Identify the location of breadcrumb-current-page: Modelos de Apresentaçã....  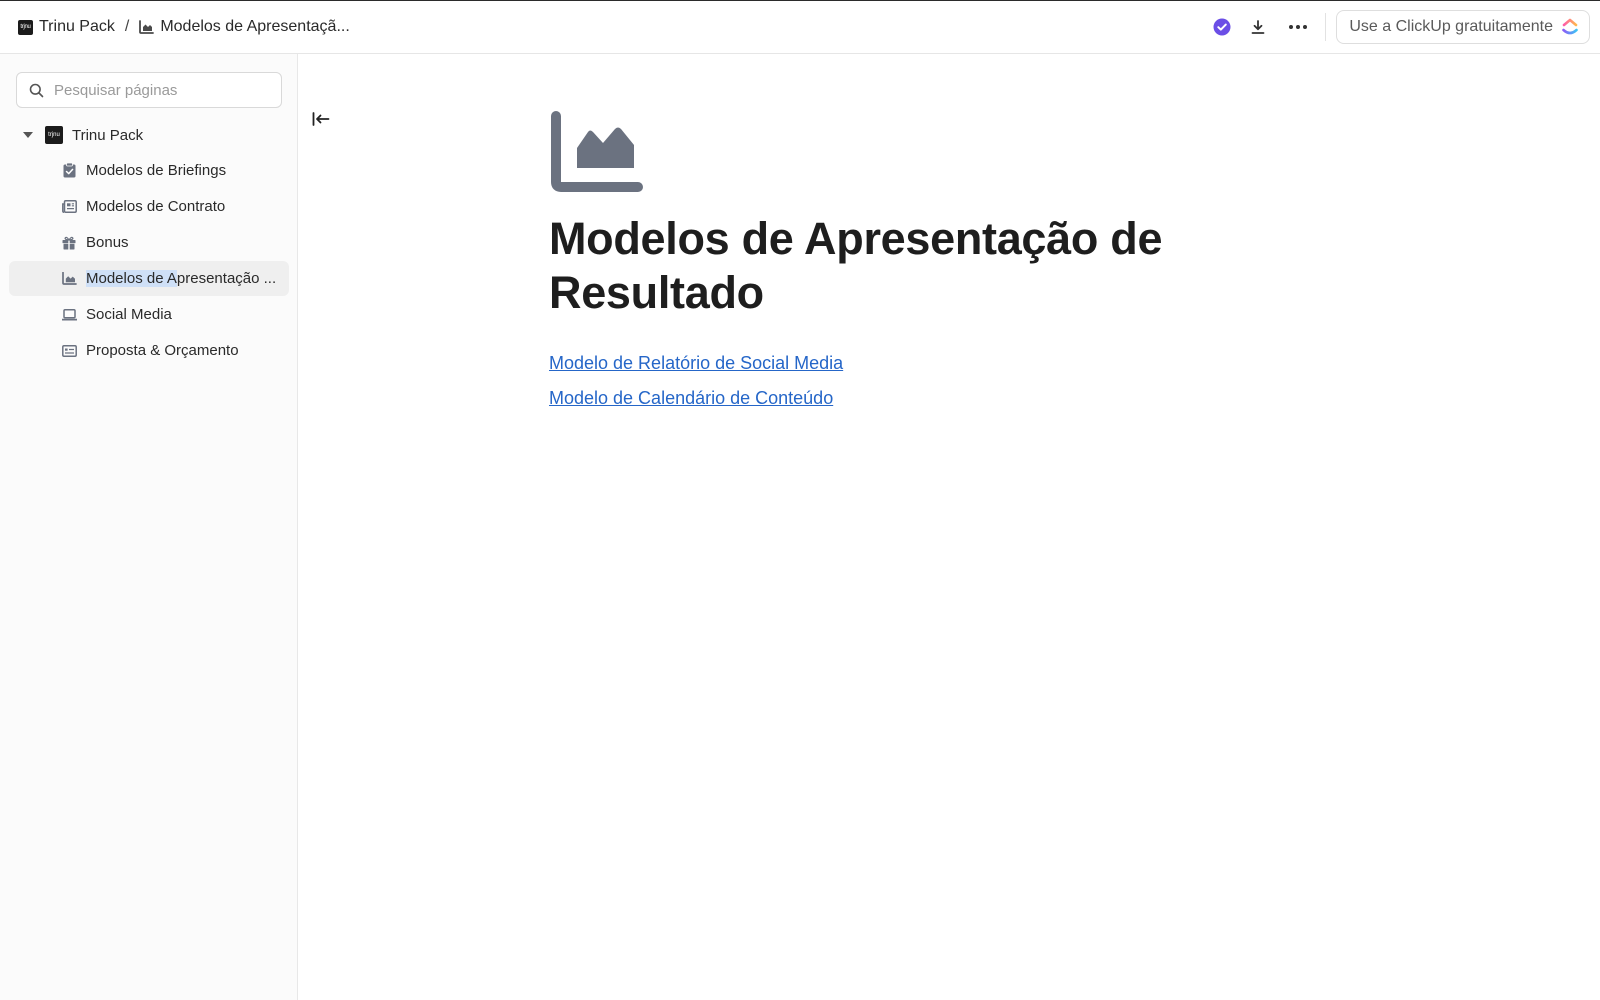
(254, 27).